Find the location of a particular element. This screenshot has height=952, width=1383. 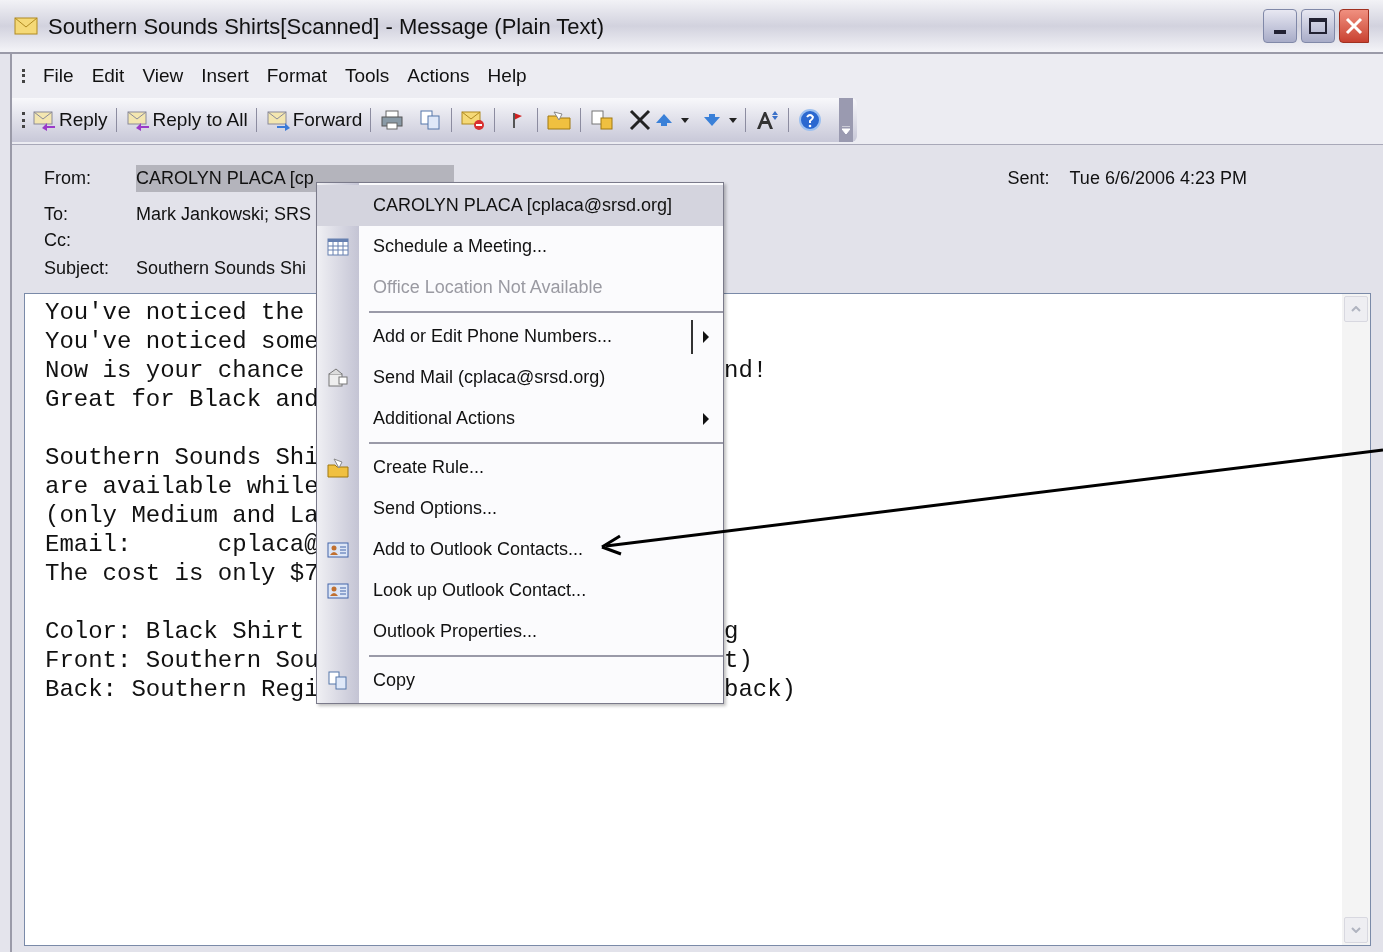

body-text-line: back) is located at coordinates (760, 689).